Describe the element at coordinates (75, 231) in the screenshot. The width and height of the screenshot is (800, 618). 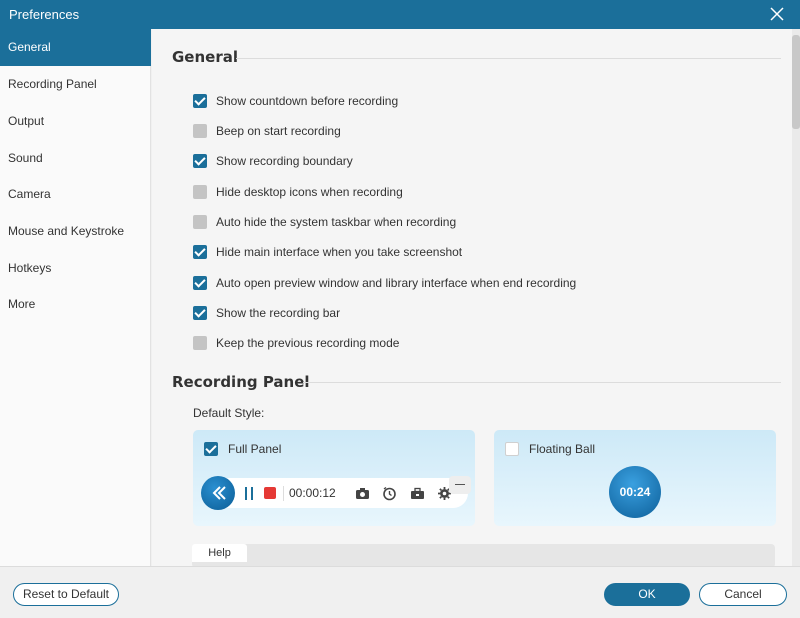
I see `sidebar-item-mouse-keystroke: Mouse and Keystroke` at that location.